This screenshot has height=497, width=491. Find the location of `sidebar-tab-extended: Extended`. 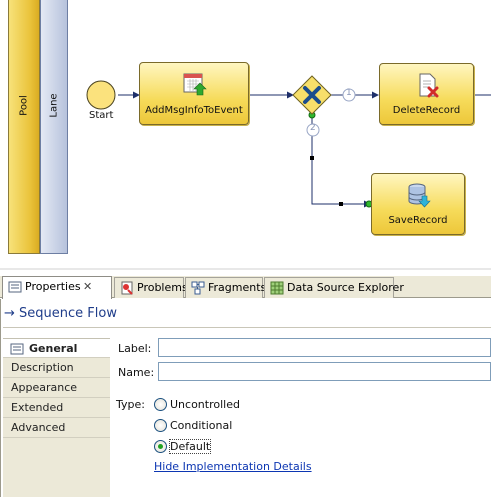

sidebar-tab-extended: Extended is located at coordinates (56, 408).